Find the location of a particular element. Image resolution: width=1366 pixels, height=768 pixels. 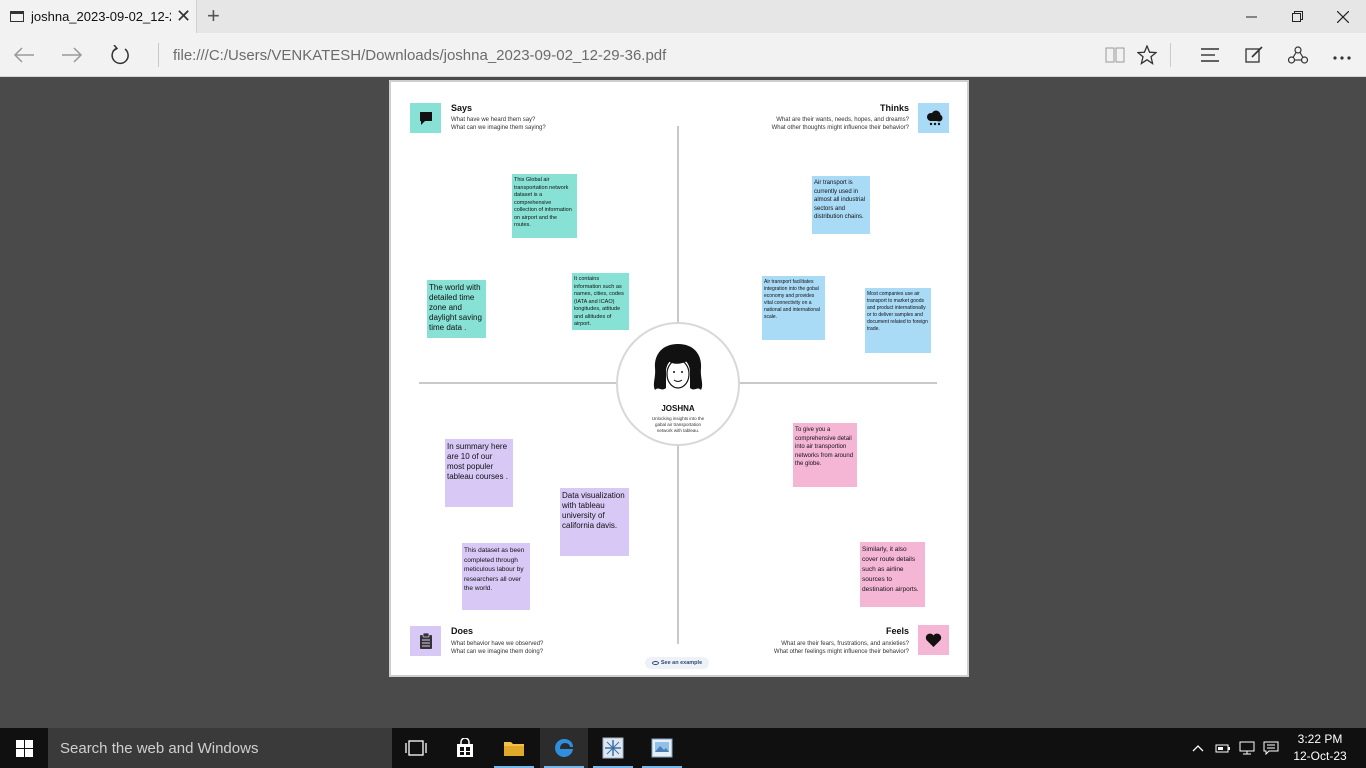

taskbar-search-box: Search the web and Windows is located at coordinates (220, 748).